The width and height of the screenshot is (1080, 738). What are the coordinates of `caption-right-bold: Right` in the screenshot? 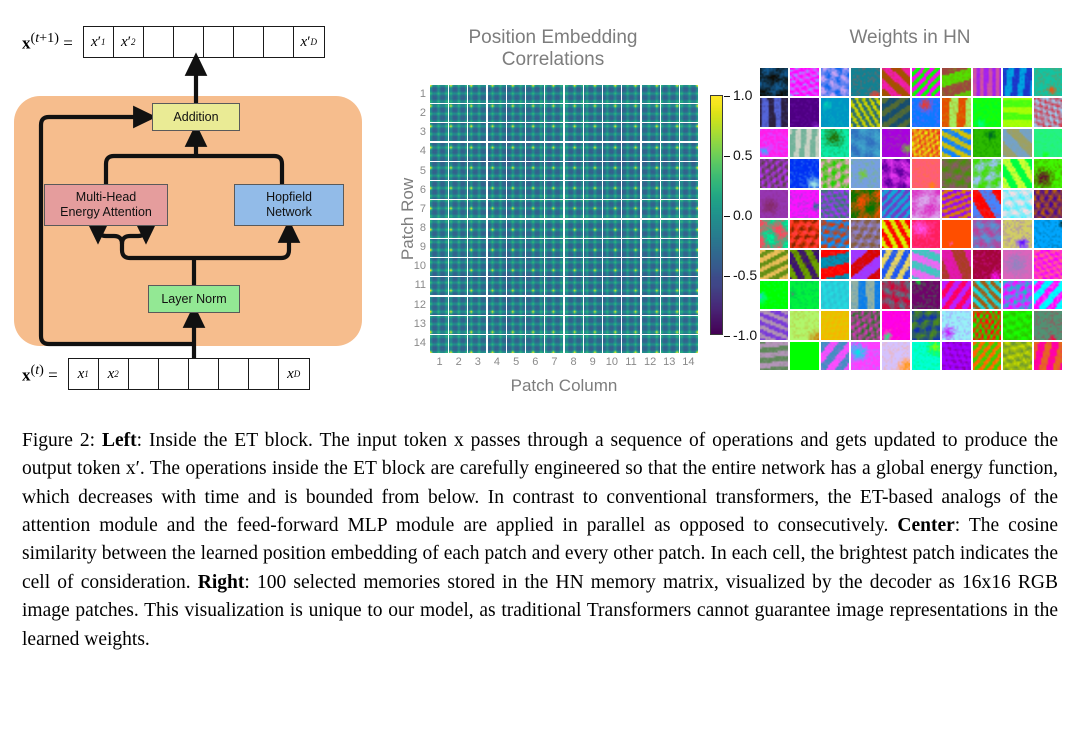 It's located at (221, 582).